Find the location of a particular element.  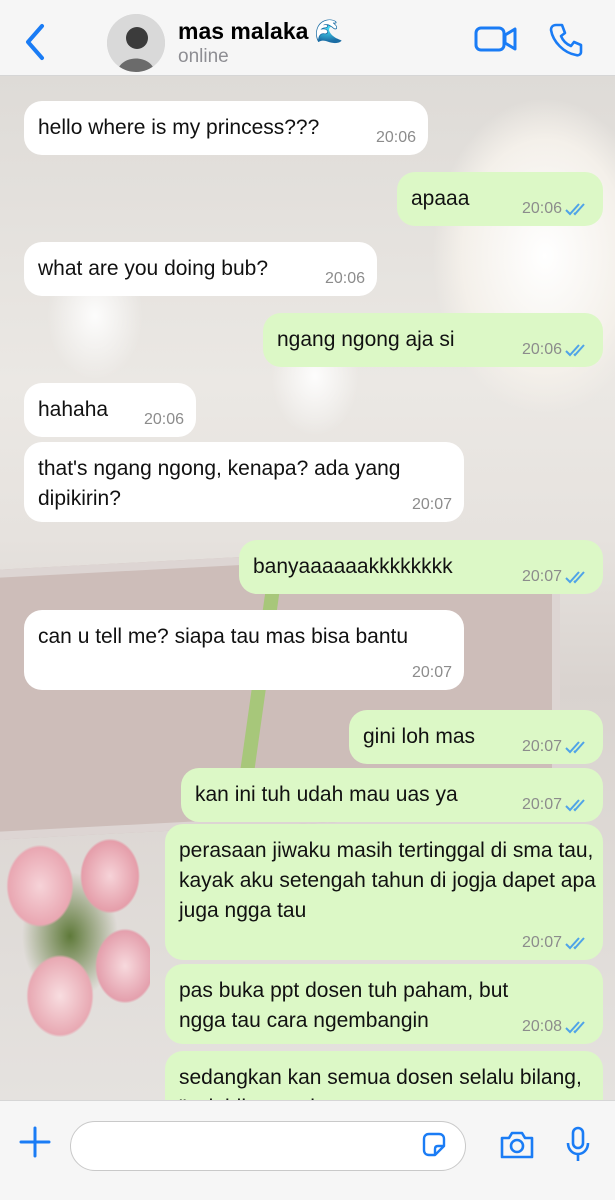

message-incoming: hahaha 20:06 is located at coordinates (110, 410).